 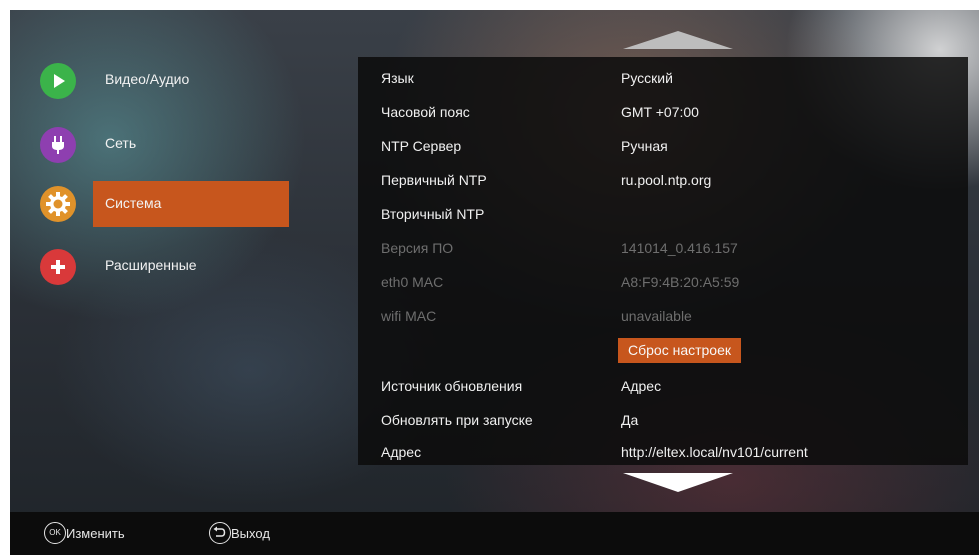 I want to click on setting-row-wifi-mac: wifi MAC unavailable, so click(x=663, y=316).